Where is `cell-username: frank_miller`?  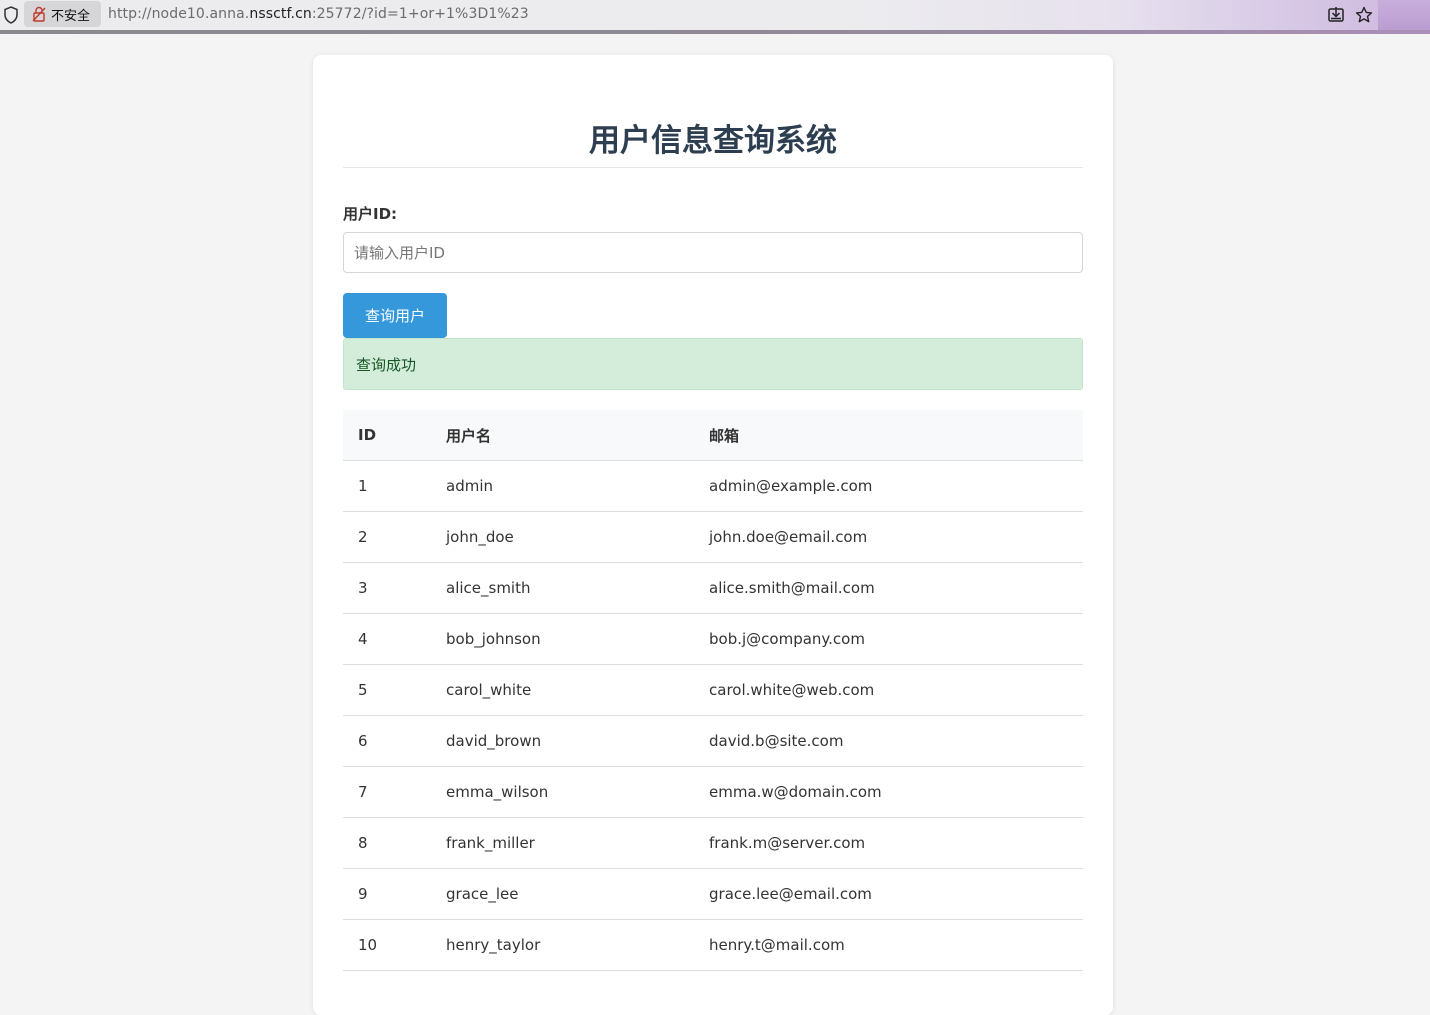
cell-username: frank_miller is located at coordinates (562, 843).